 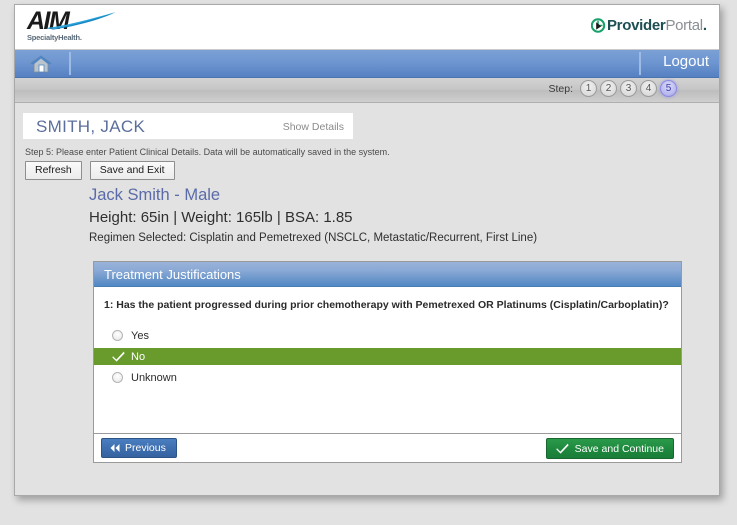 I want to click on provider-portal-text-2: Portal, so click(x=684, y=25).